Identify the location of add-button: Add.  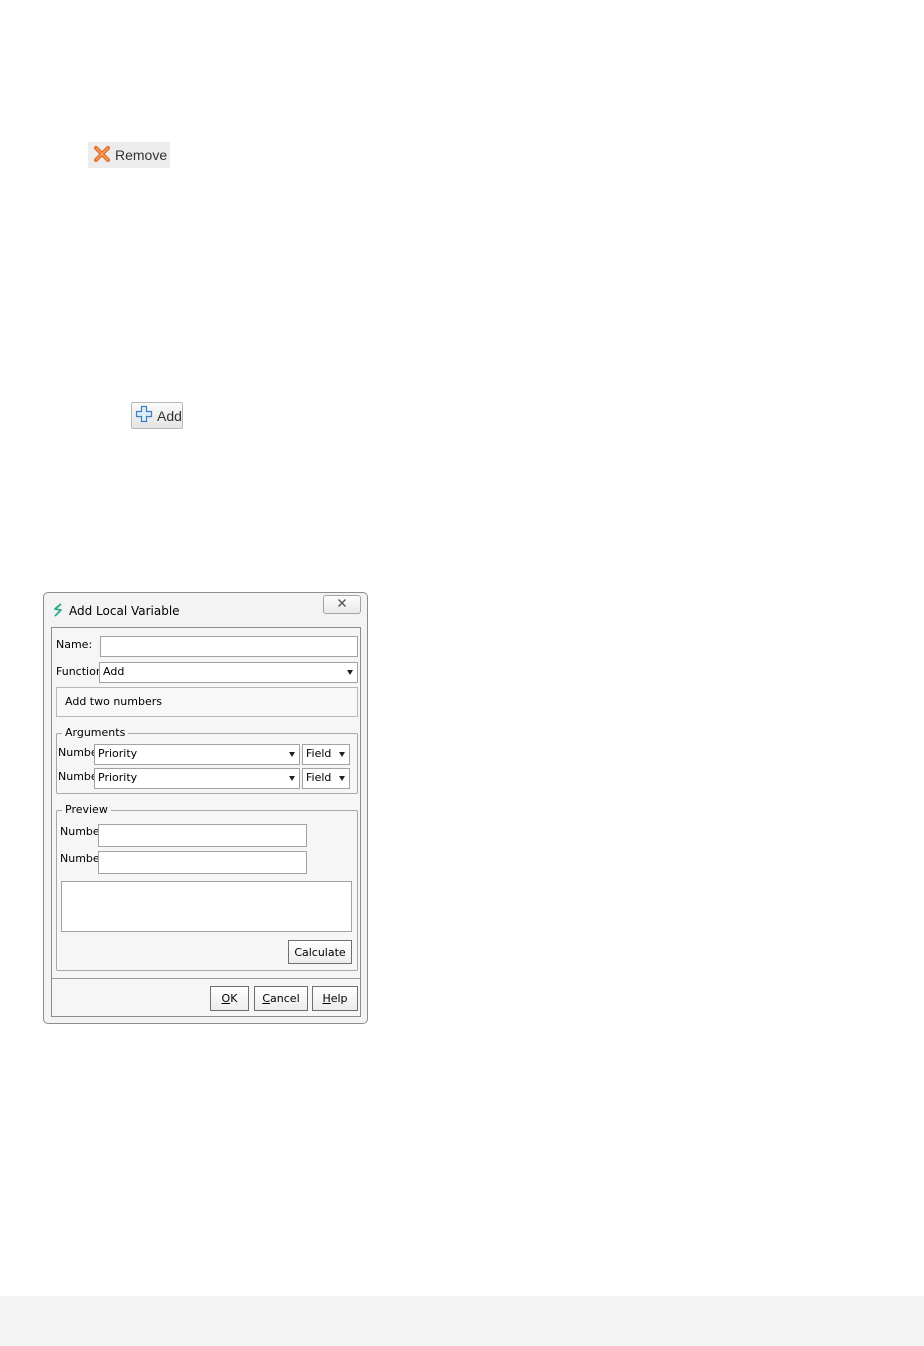
(157, 415).